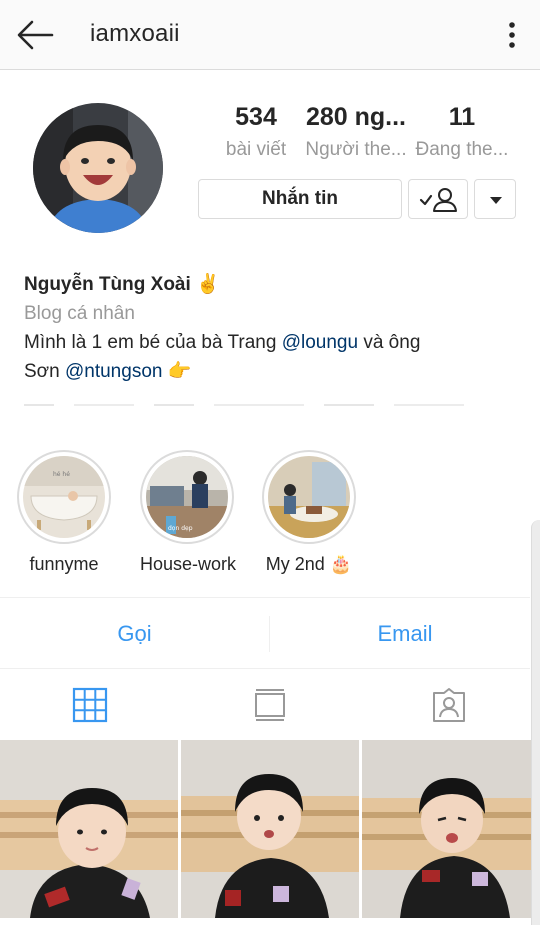  Describe the element at coordinates (98, 168) in the screenshot. I see `profile-avatar` at that location.